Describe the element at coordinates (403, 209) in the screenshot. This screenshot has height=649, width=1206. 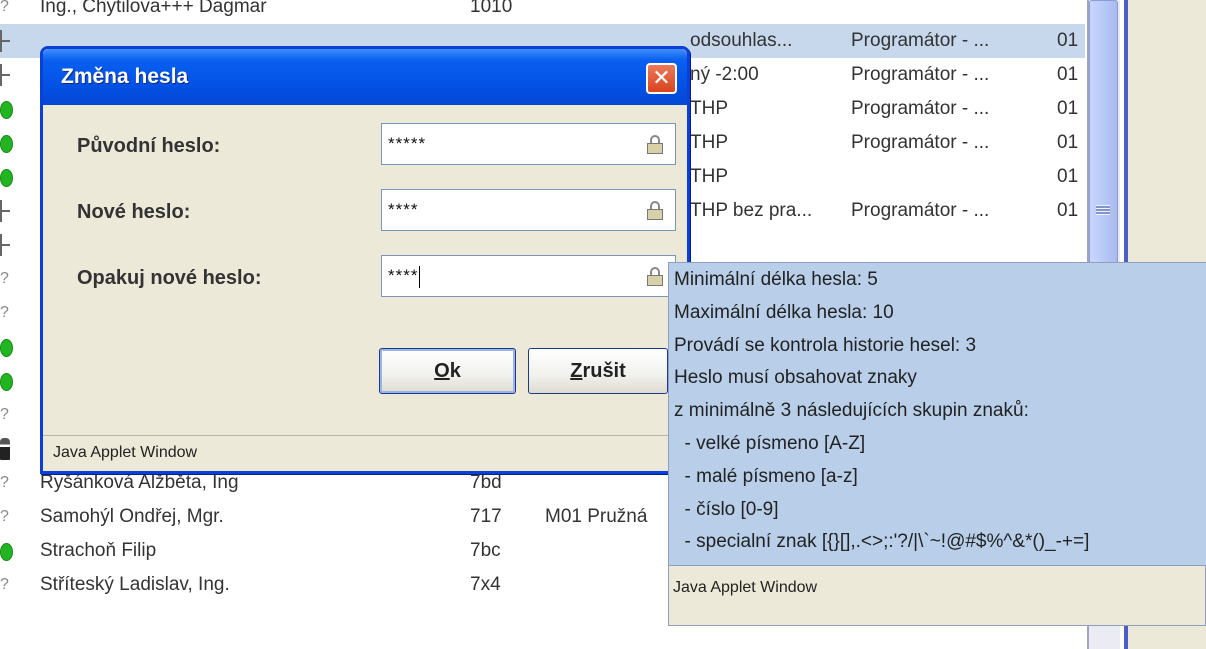
I see `new-password-value: ****` at that location.